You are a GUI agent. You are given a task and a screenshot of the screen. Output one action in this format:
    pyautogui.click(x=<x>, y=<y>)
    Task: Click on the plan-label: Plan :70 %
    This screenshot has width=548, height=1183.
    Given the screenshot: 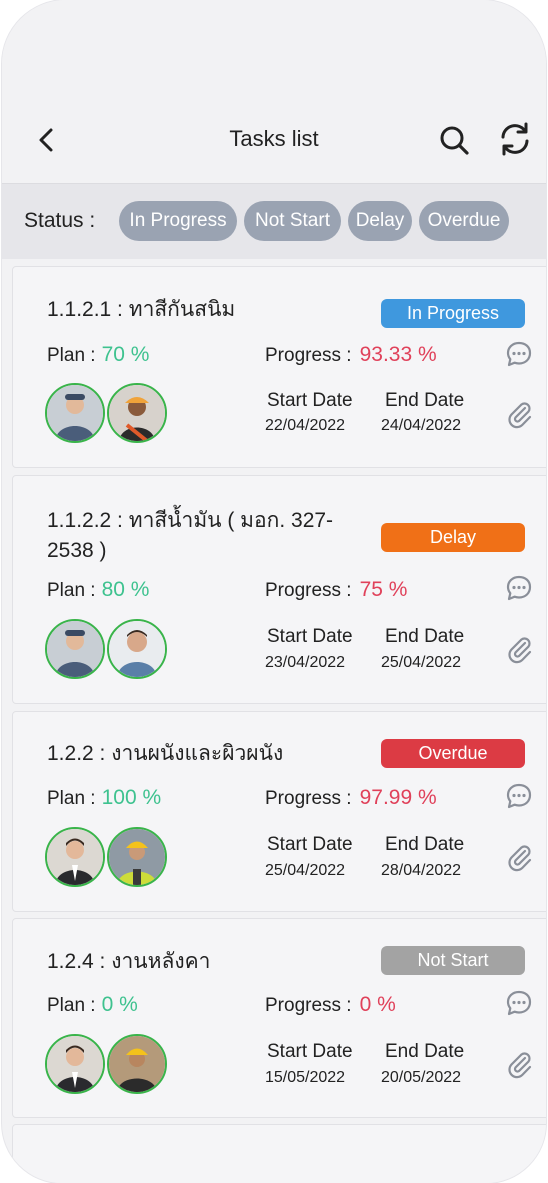 What is the action you would take?
    pyautogui.click(x=98, y=354)
    